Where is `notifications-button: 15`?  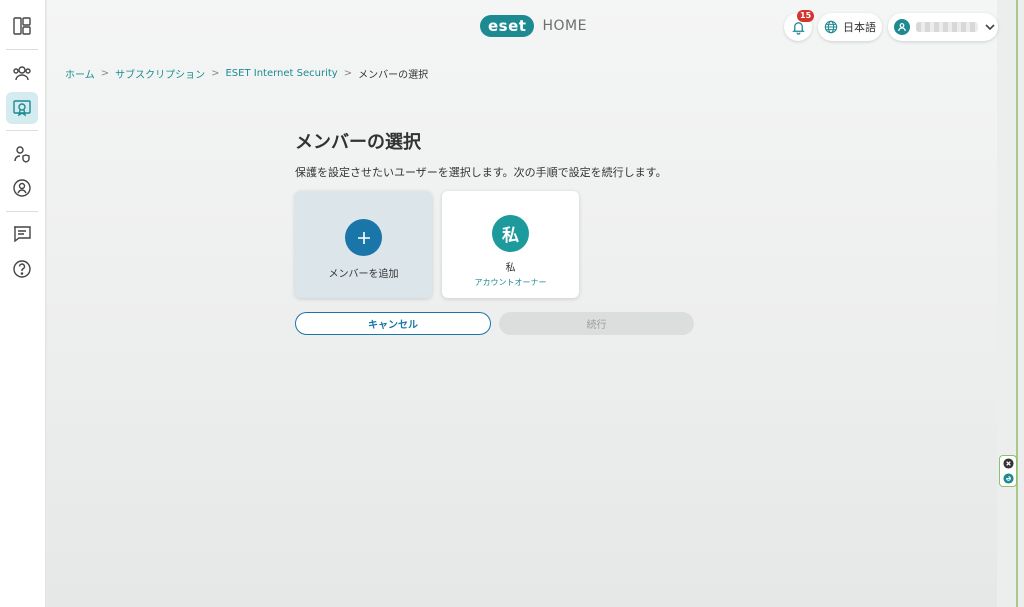
notifications-button: 15 is located at coordinates (799, 25).